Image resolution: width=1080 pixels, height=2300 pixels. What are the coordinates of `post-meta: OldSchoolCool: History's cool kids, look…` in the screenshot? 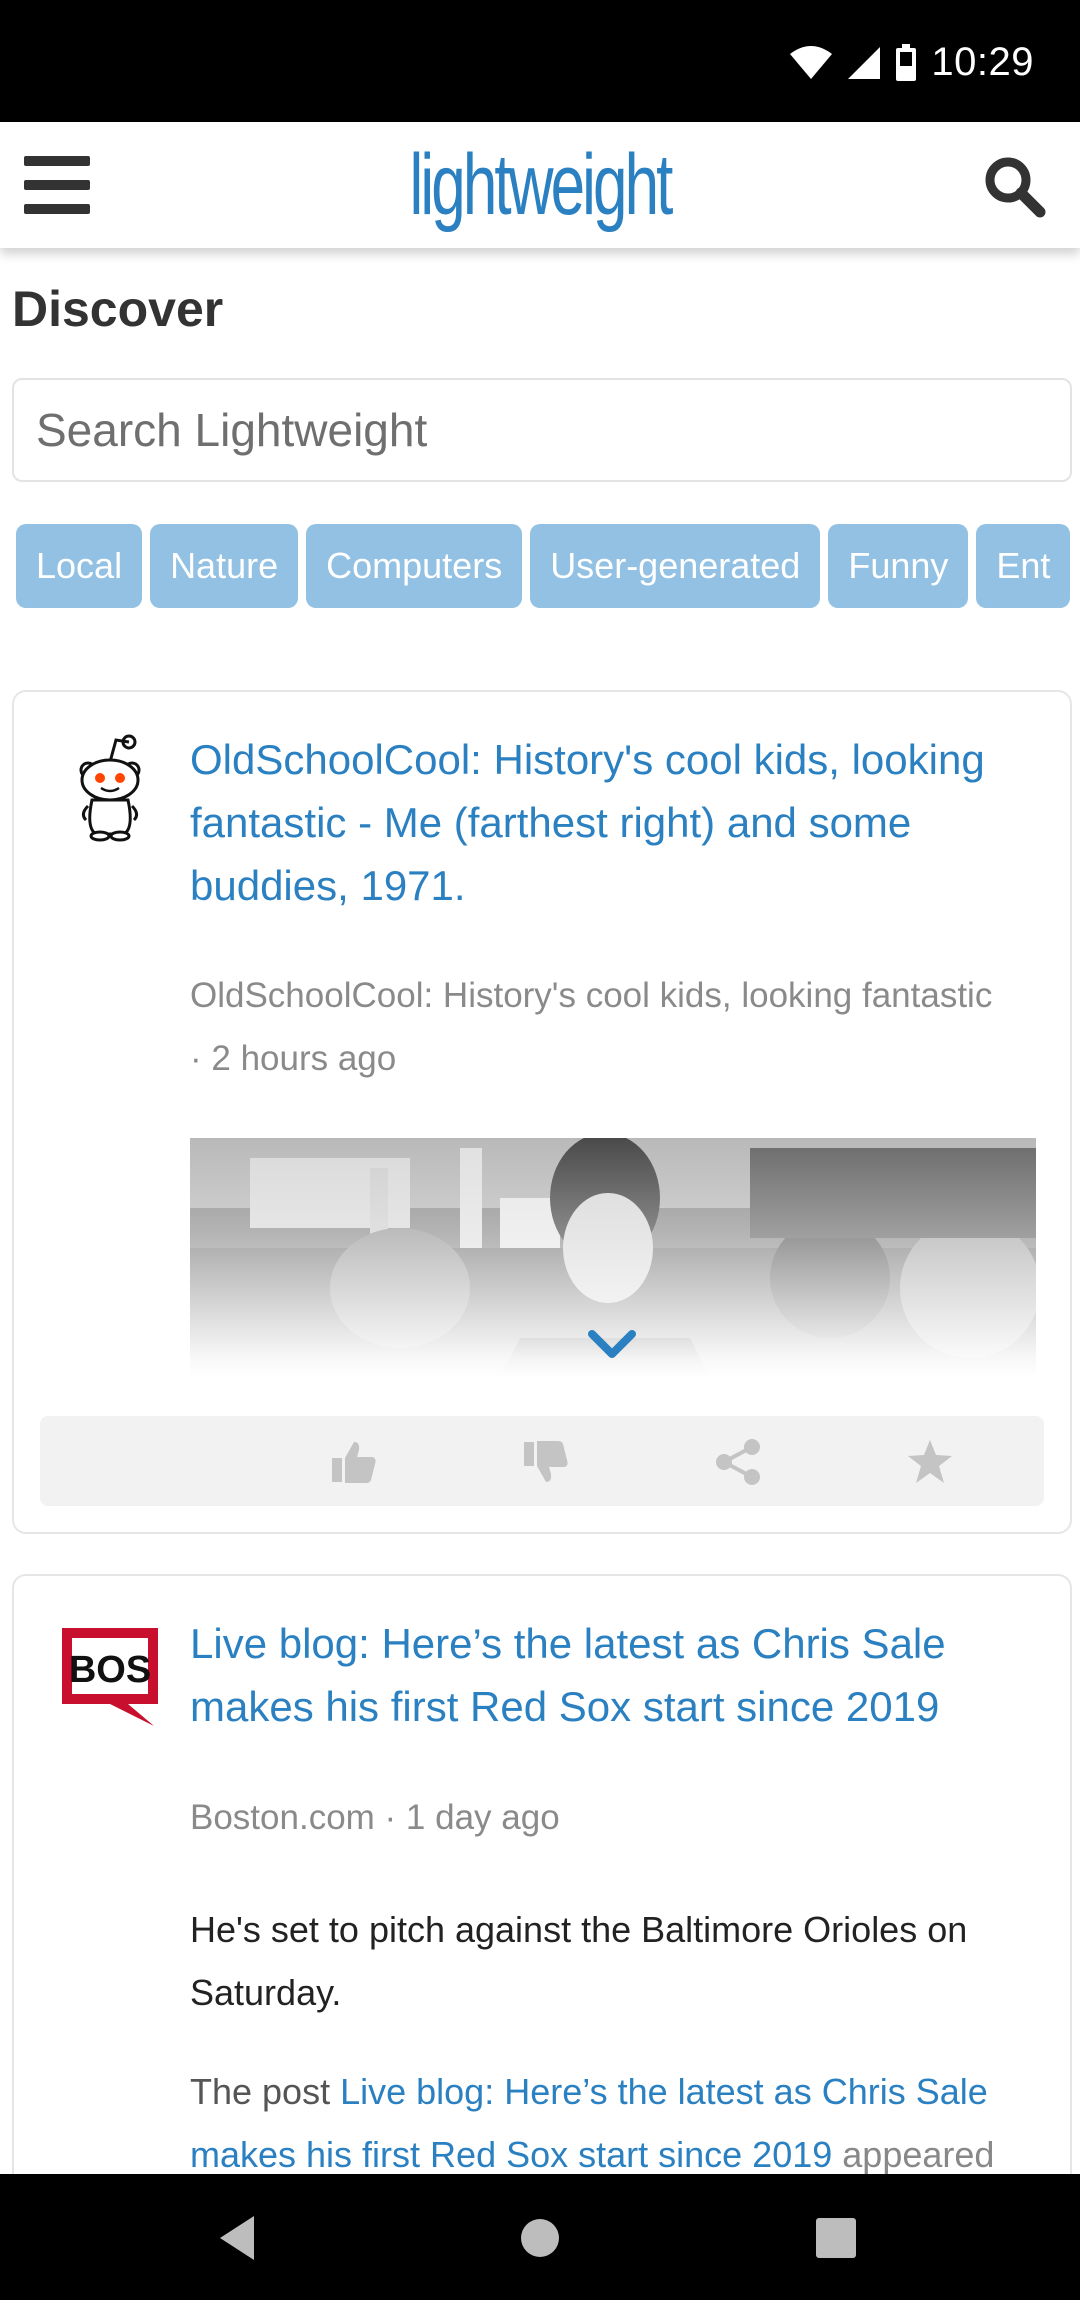 It's located at (620, 1027).